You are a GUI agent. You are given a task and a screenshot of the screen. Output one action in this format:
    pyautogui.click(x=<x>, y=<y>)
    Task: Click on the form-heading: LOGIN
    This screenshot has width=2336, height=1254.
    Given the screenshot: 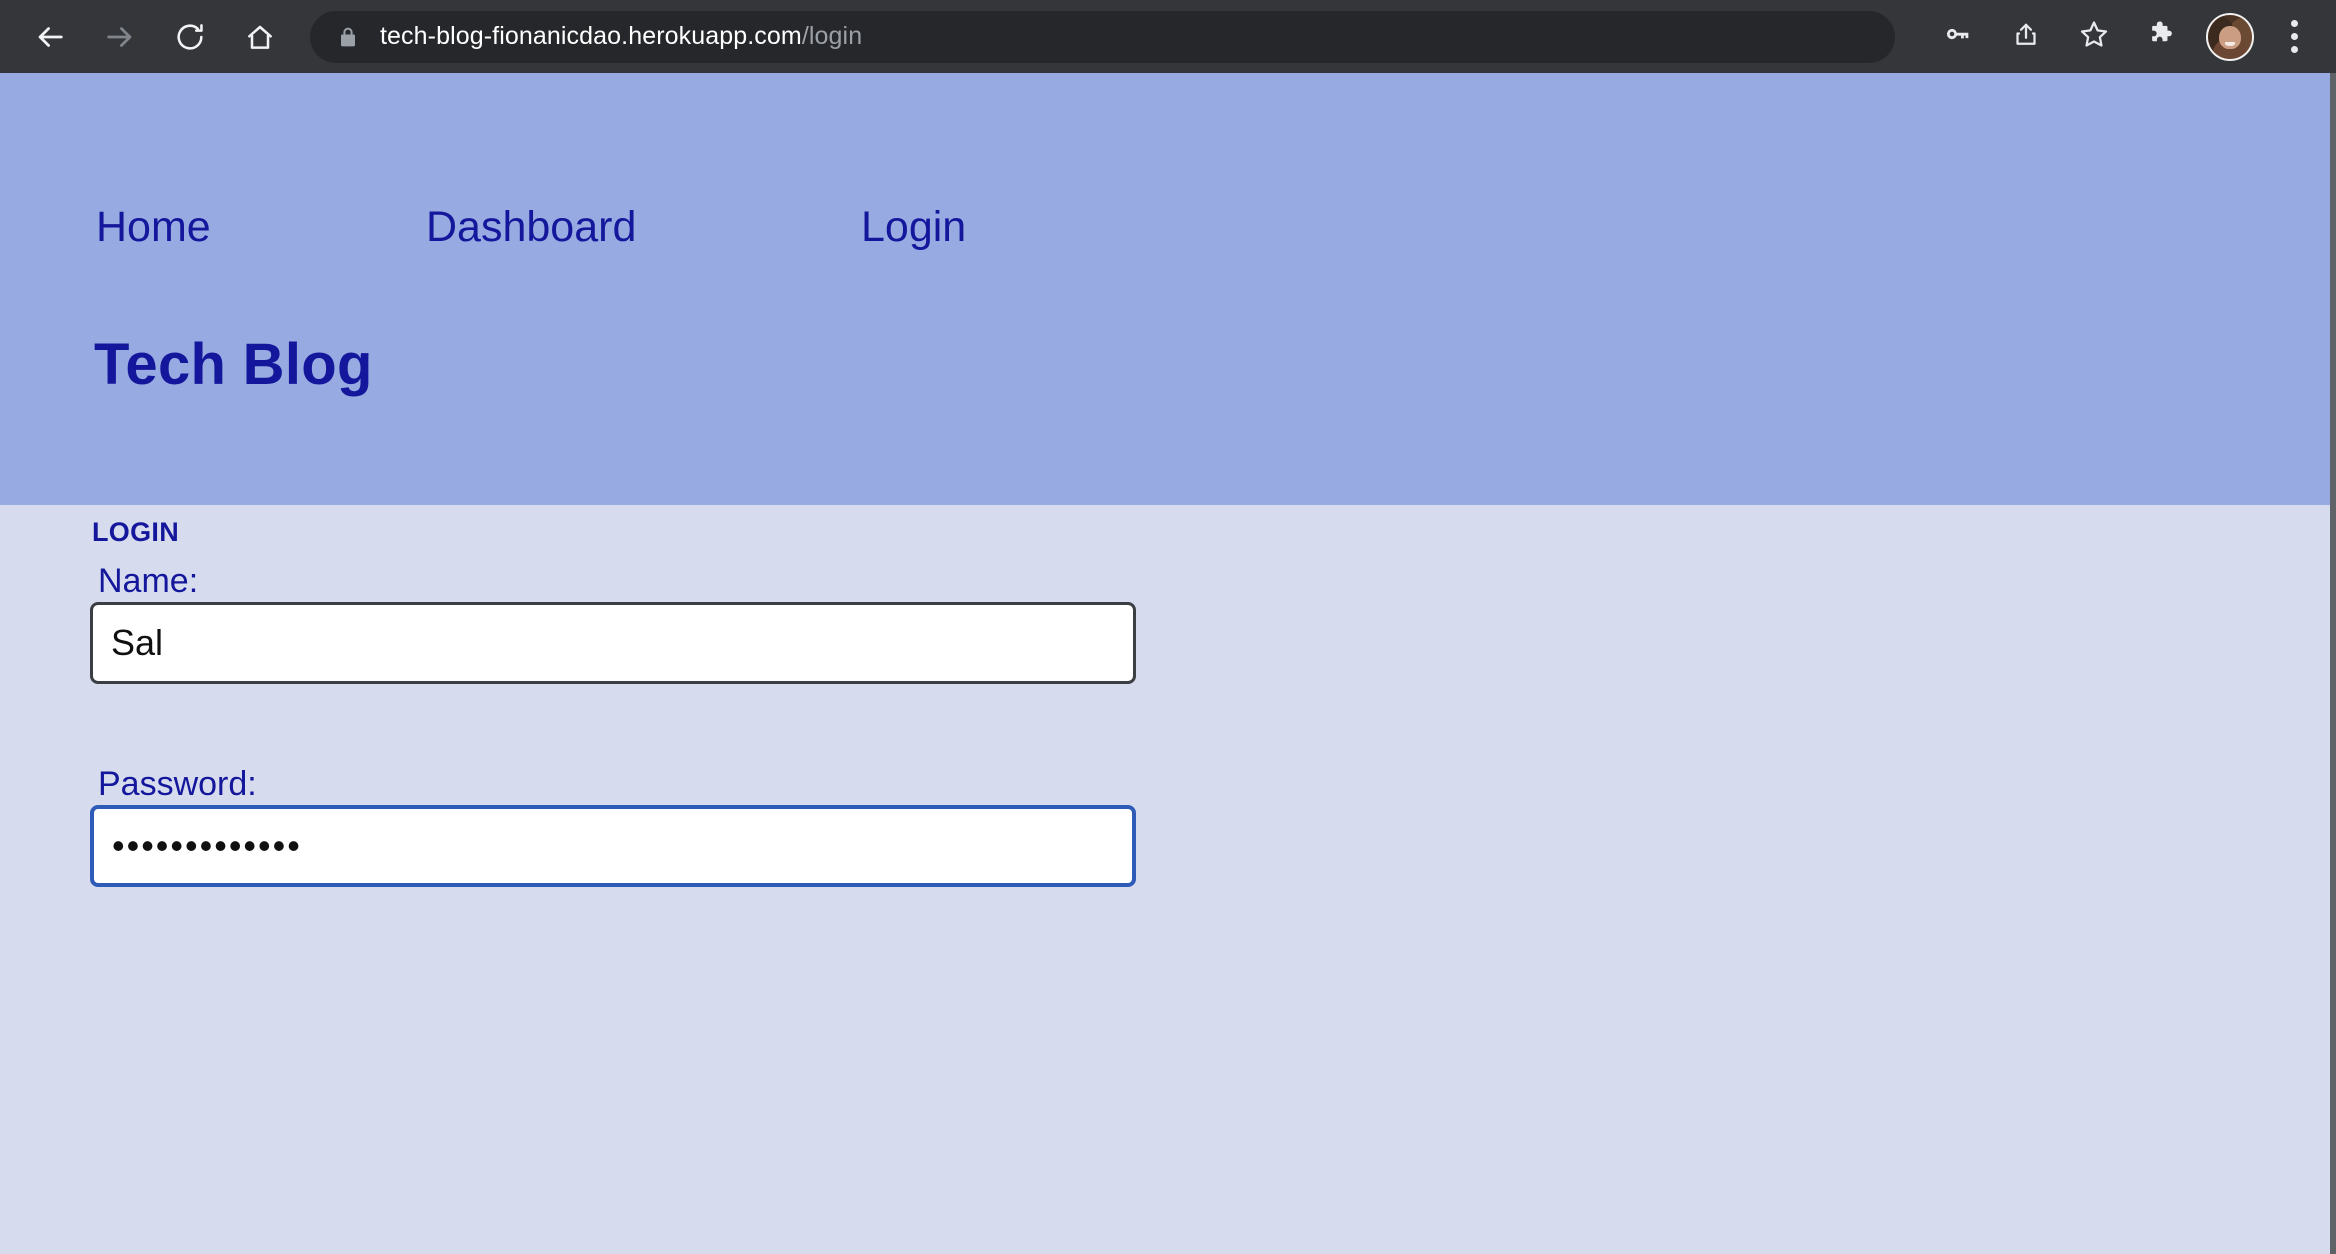 What is the action you would take?
    pyautogui.click(x=135, y=532)
    